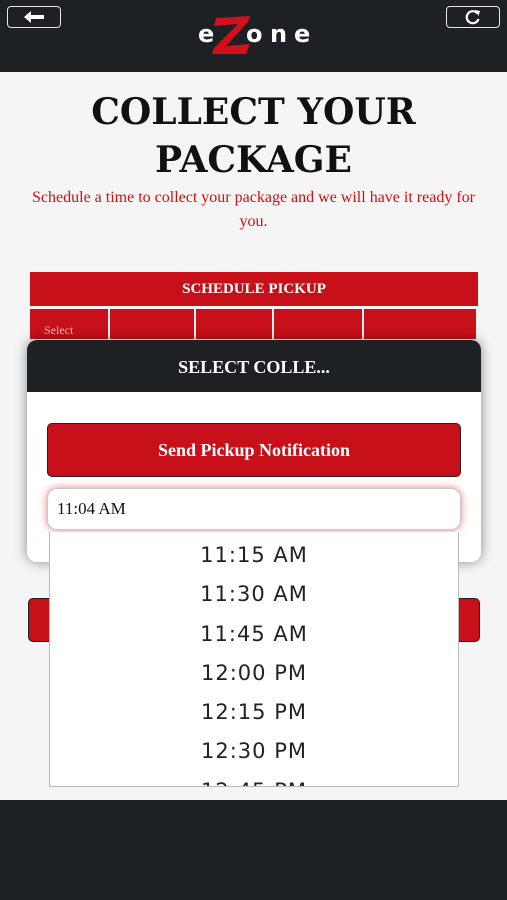 The image size is (507, 900). What do you see at coordinates (253, 136) in the screenshot?
I see `page-title: COLLECT YOUR PACKAGE` at bounding box center [253, 136].